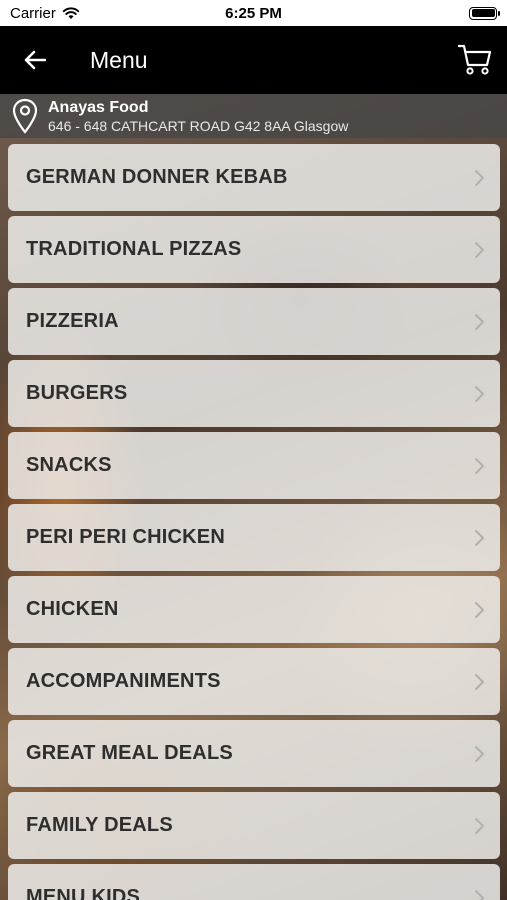 This screenshot has width=507, height=900. I want to click on menu-item-german-donner-kebab: GERMAN DONNER KEBAB, so click(254, 177).